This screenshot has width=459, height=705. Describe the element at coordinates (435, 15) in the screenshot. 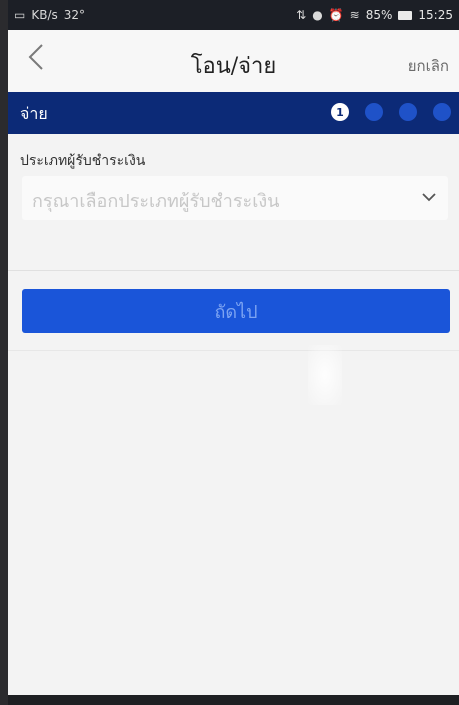

I see `clock: 15:25` at that location.